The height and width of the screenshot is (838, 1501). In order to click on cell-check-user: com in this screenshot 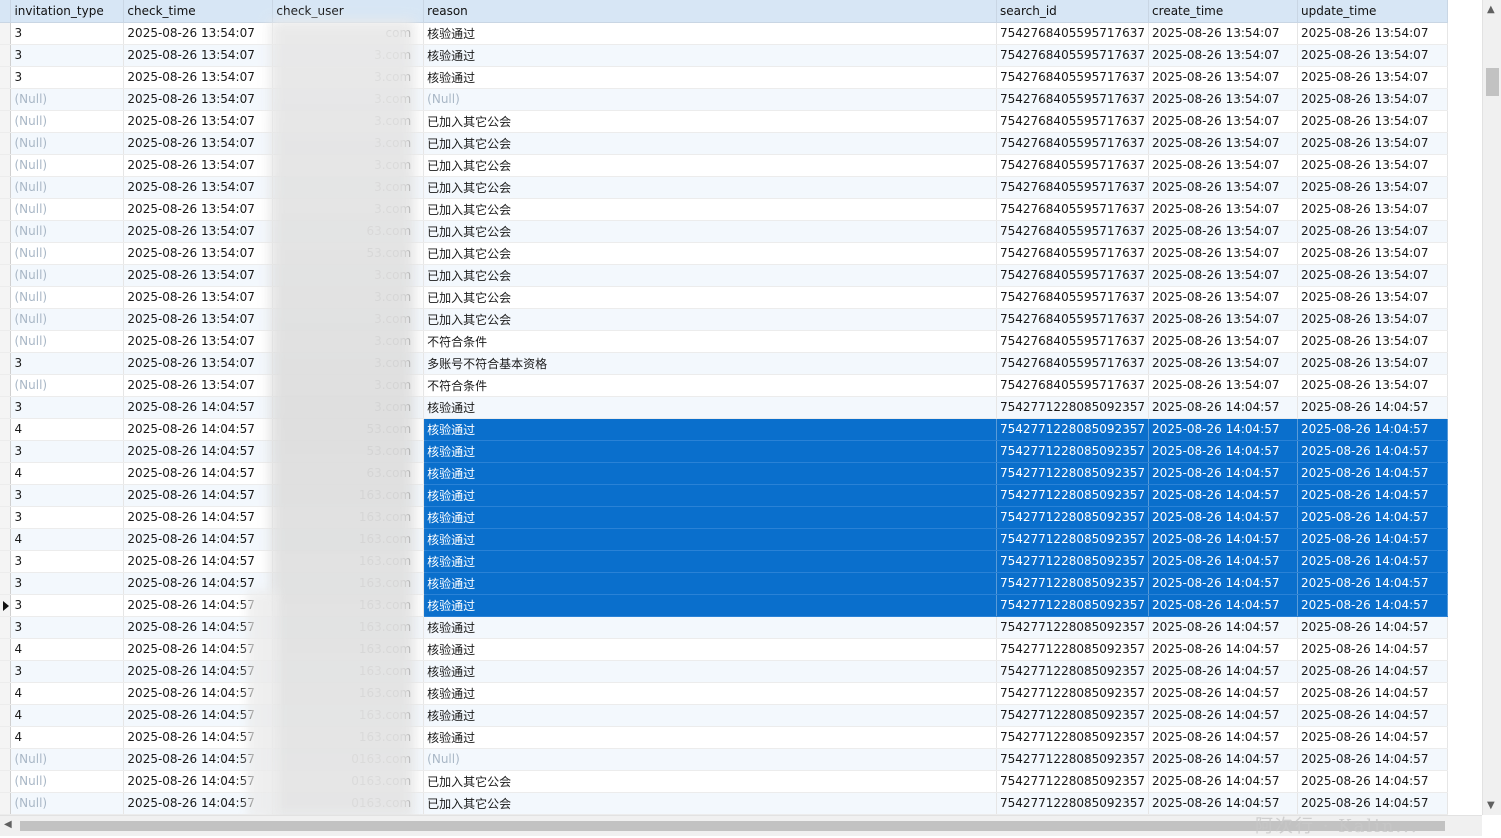, I will do `click(348, 33)`.